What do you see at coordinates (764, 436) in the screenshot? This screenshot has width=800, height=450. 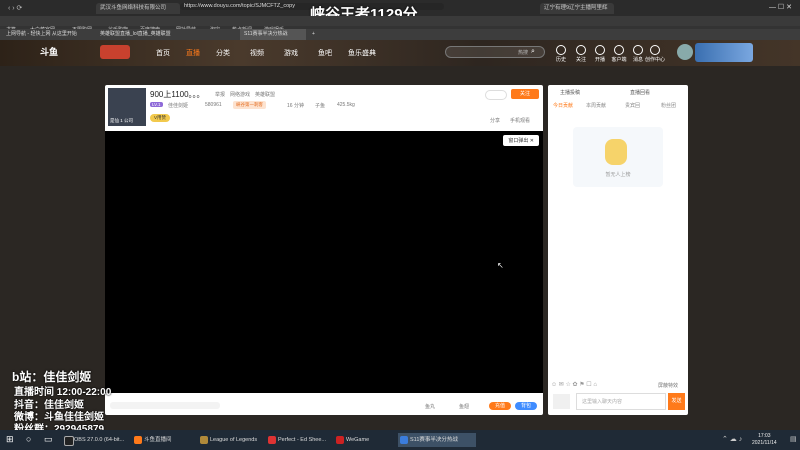 I see `clock-time: 17:03` at bounding box center [764, 436].